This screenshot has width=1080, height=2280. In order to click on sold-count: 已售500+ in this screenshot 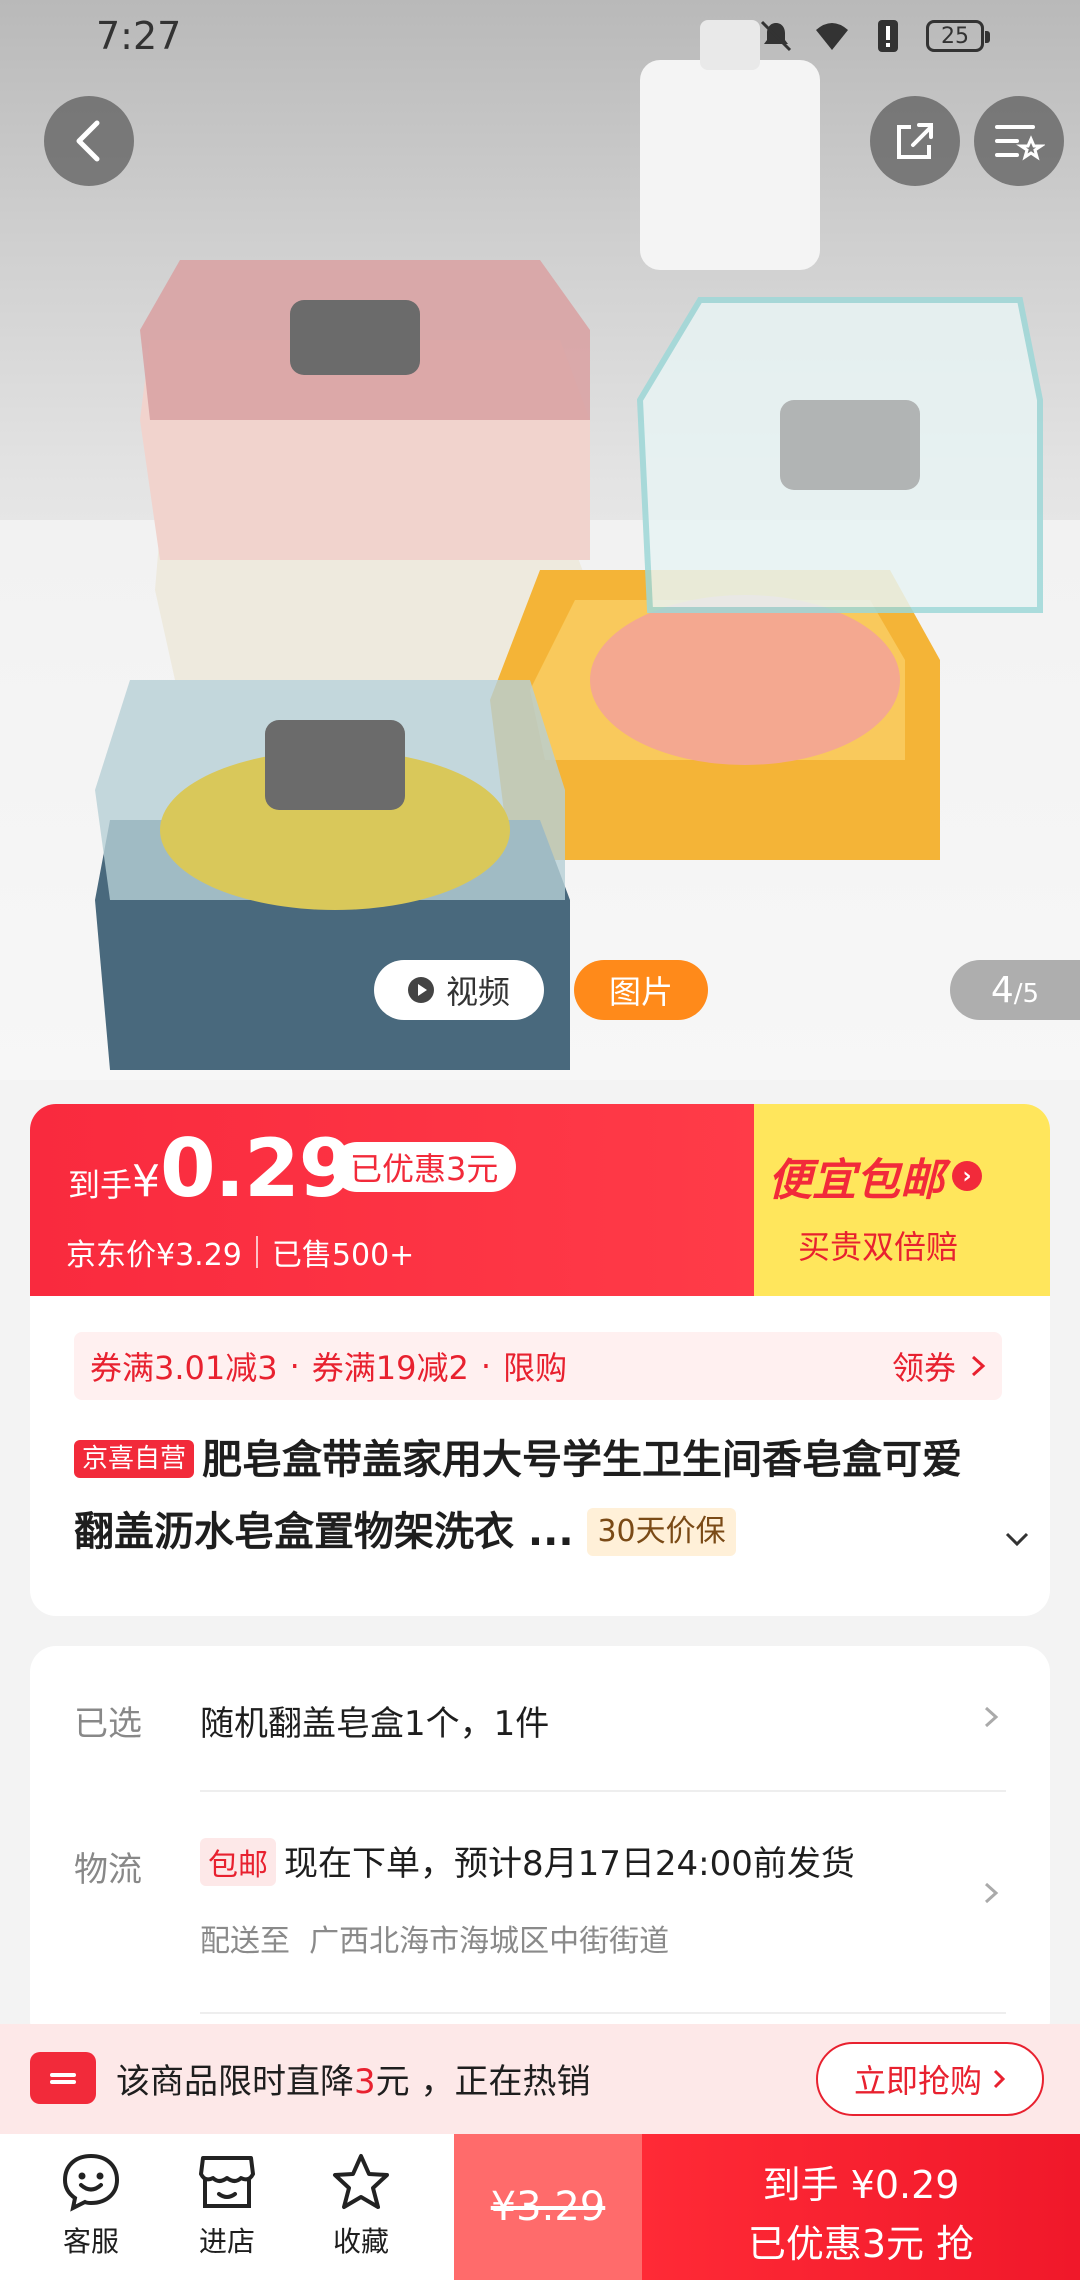, I will do `click(343, 1255)`.